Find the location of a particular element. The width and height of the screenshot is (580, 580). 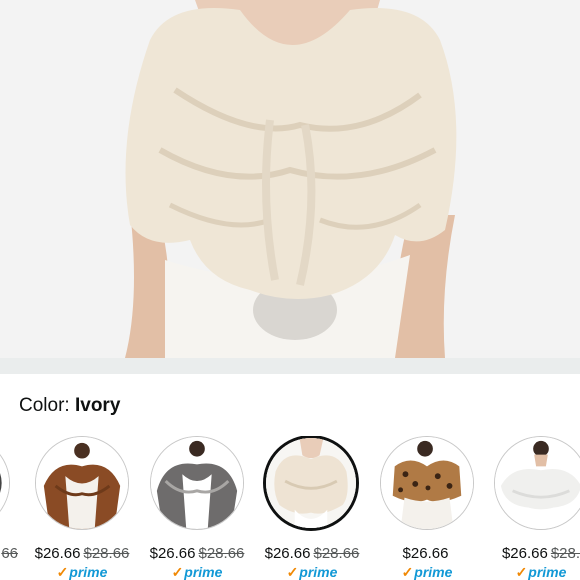

swatch-price-row: $26.66 $28. is located at coordinates (533, 553).